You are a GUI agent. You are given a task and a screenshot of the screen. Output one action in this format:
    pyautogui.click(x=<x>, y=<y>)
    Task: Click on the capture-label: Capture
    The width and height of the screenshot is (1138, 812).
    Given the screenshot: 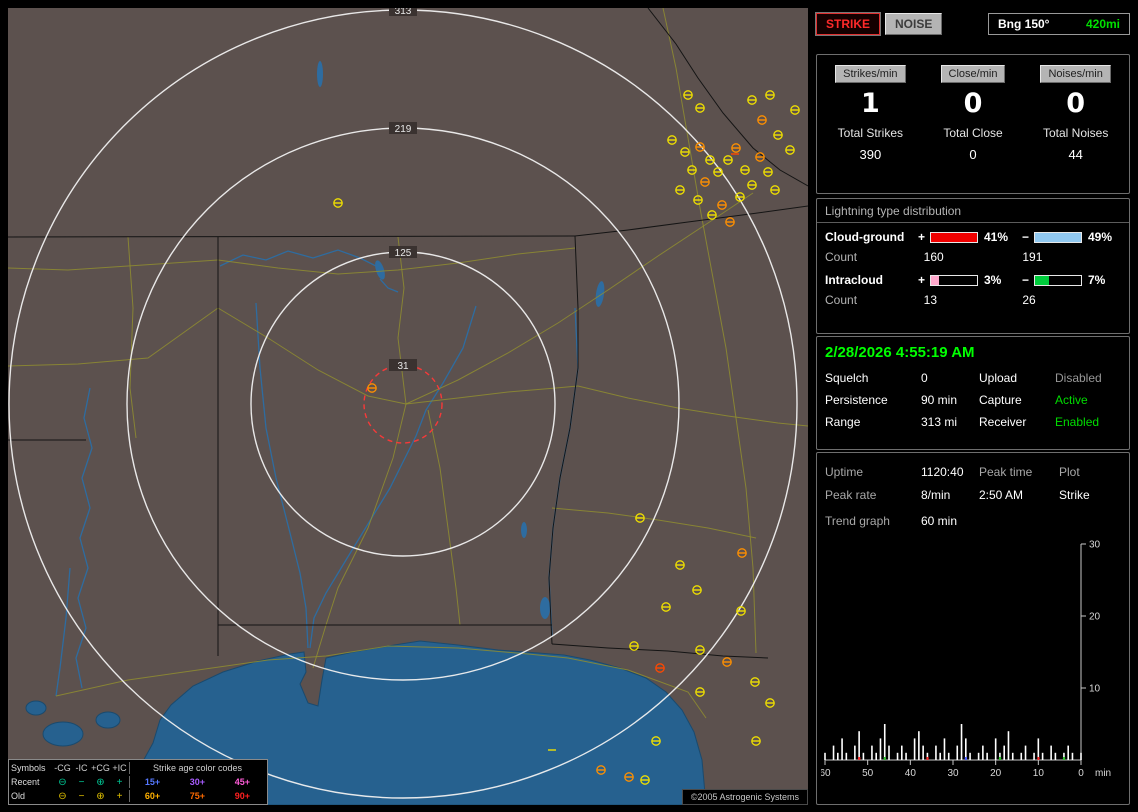 What is the action you would take?
    pyautogui.click(x=1000, y=400)
    